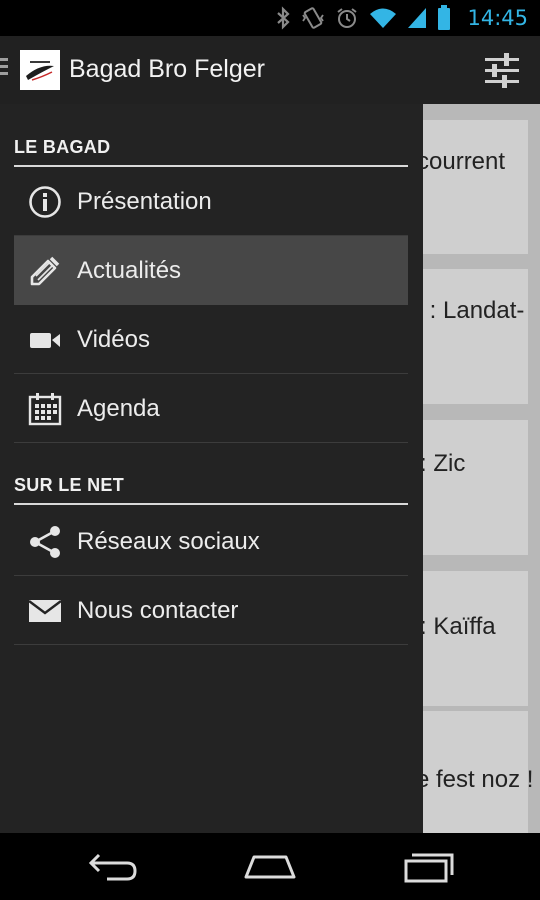  I want to click on app-logo-icon, so click(40, 70).